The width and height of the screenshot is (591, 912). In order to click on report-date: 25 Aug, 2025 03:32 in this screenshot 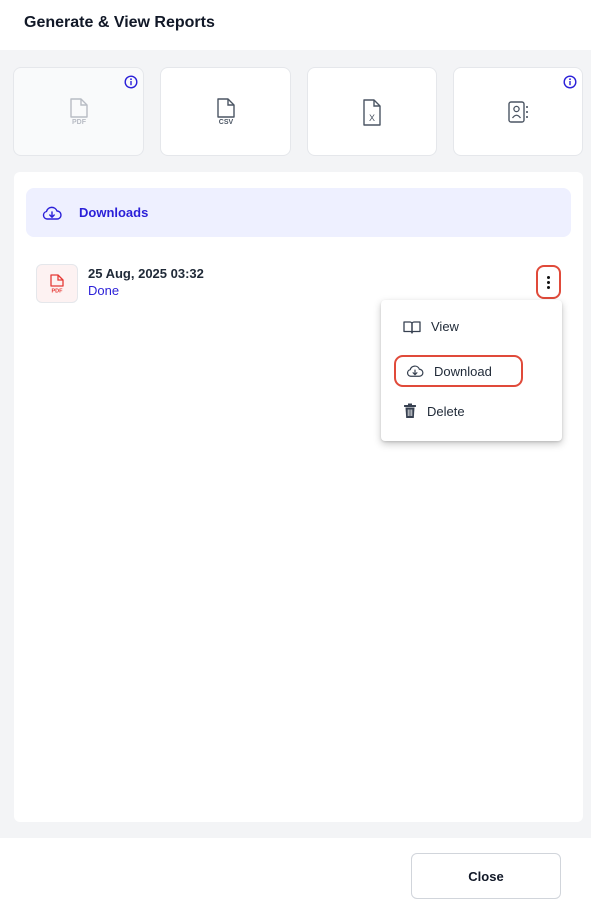, I will do `click(146, 273)`.